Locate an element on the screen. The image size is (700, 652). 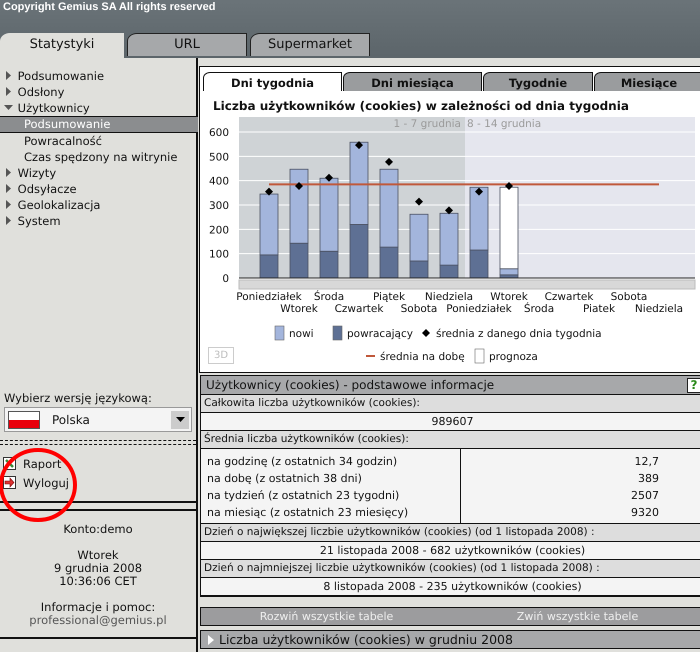
date-text: 9 grudnia 2008 is located at coordinates (98, 568).